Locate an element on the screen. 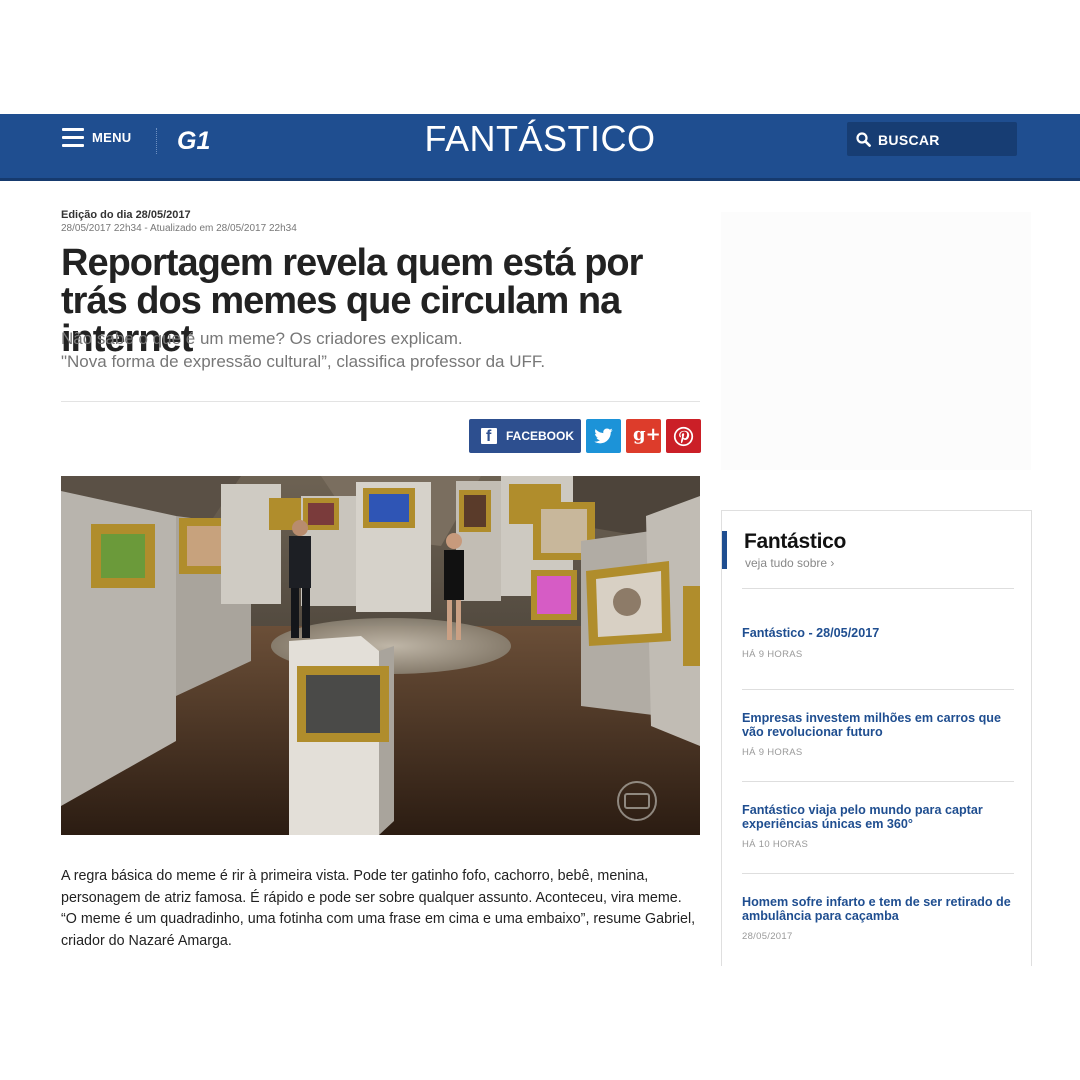 This screenshot has height=1080, width=1080. sidebar-news-item: Fantástico - 28/05/2017 HÁ 9 HORAS is located at coordinates (879, 643).